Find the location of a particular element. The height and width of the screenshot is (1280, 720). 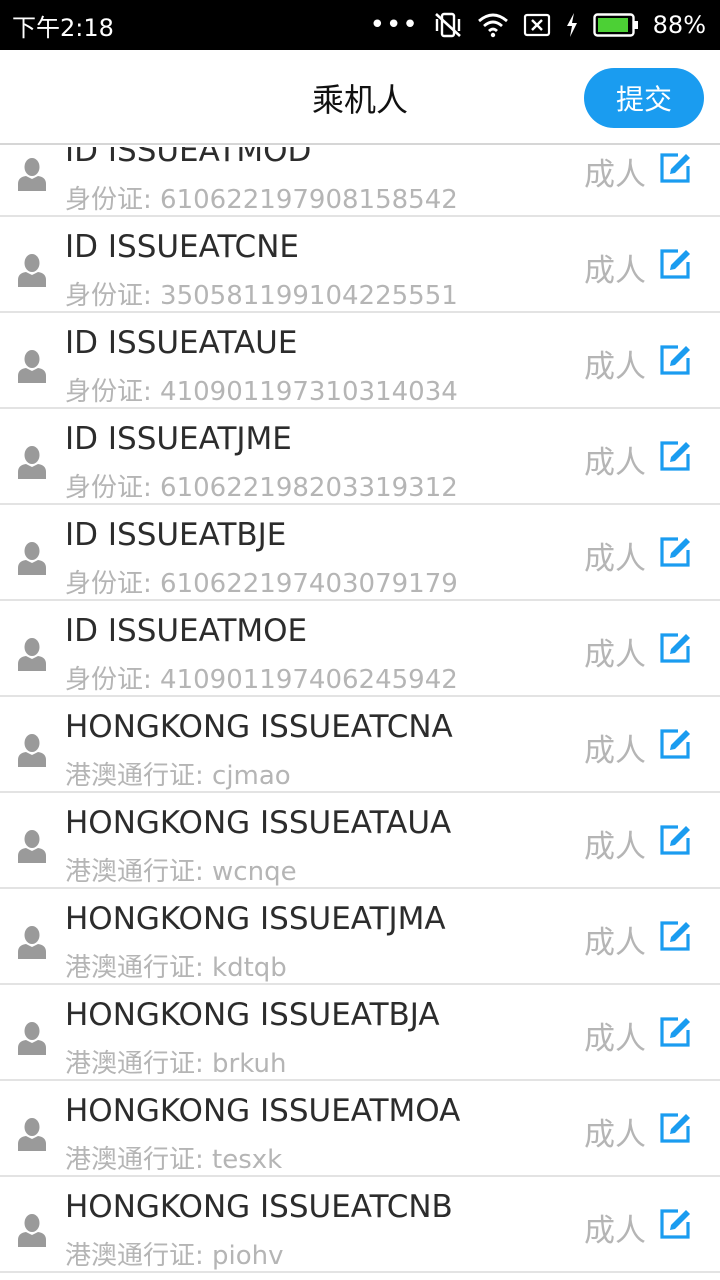

passenger-name: HONGKONG ISSUEATJMA is located at coordinates (255, 919).